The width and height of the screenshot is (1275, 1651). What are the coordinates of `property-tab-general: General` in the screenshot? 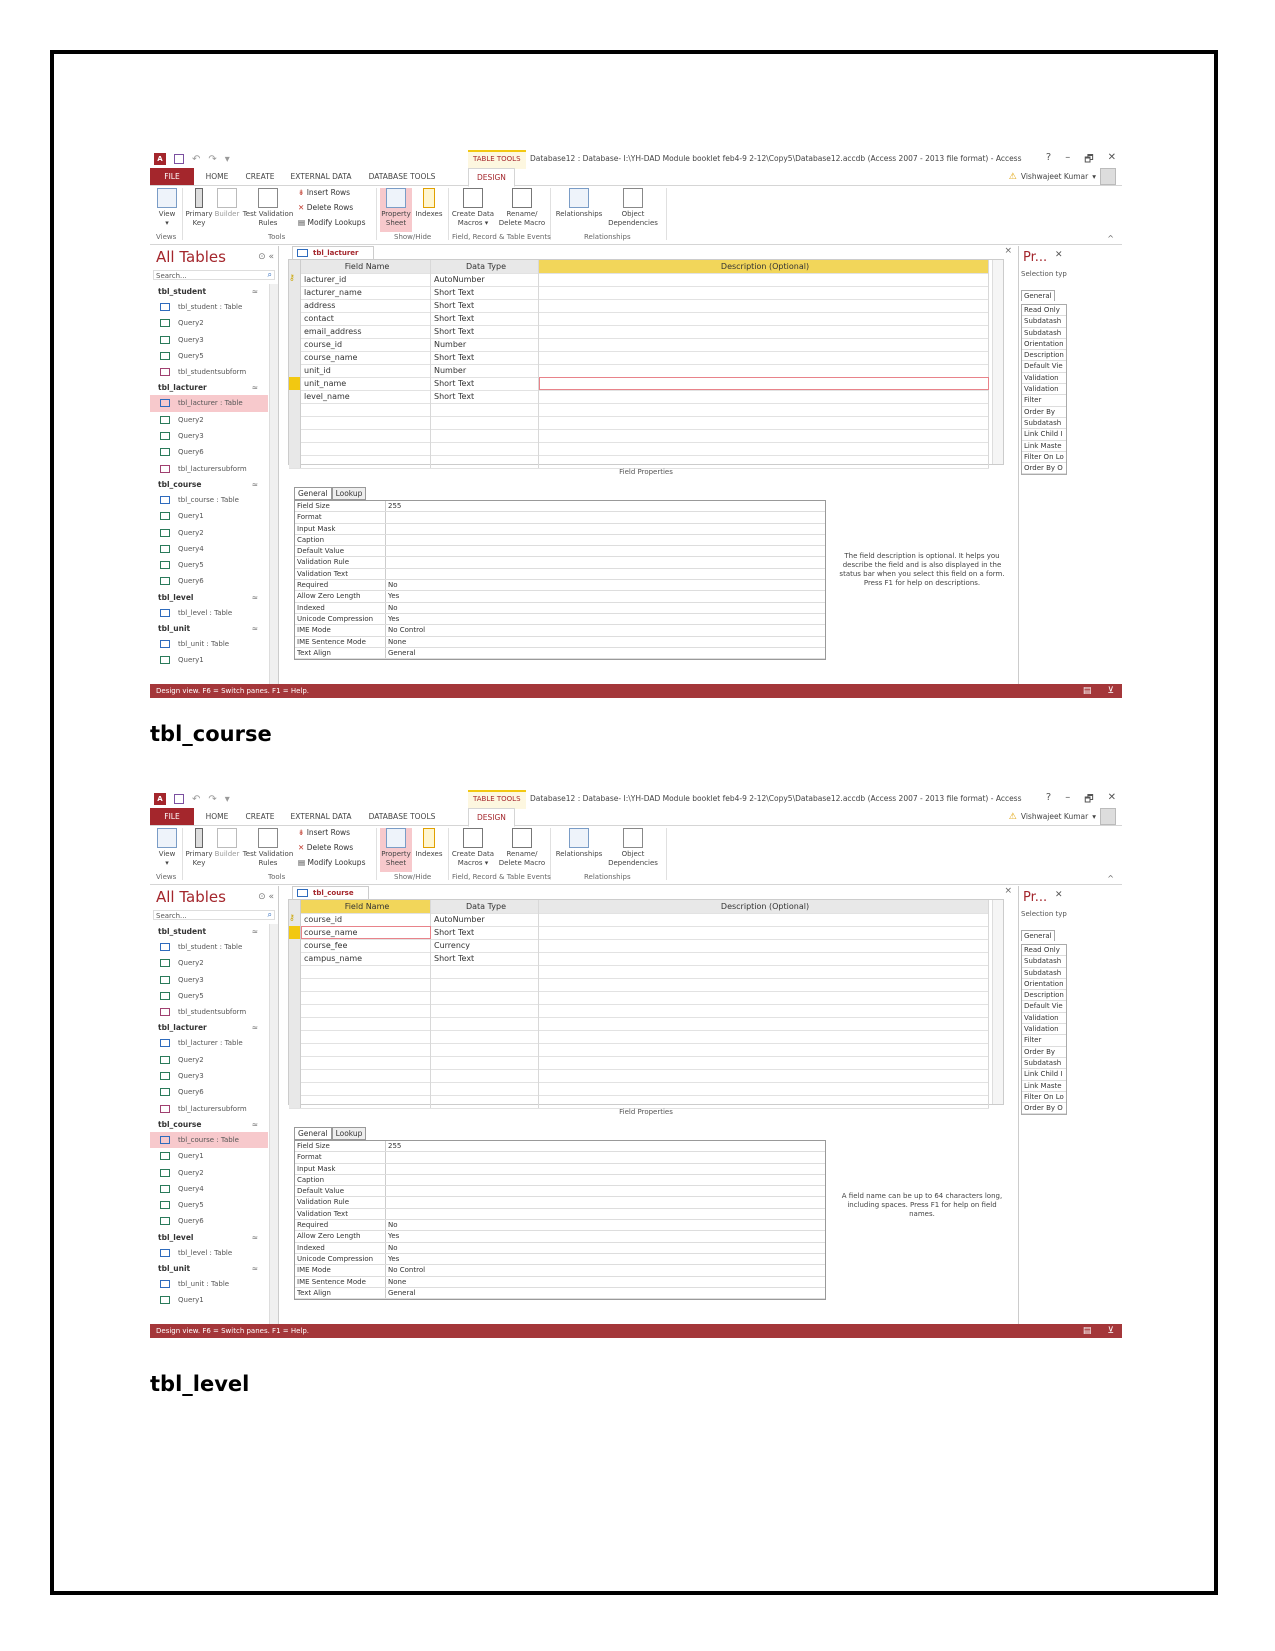 It's located at (1038, 935).